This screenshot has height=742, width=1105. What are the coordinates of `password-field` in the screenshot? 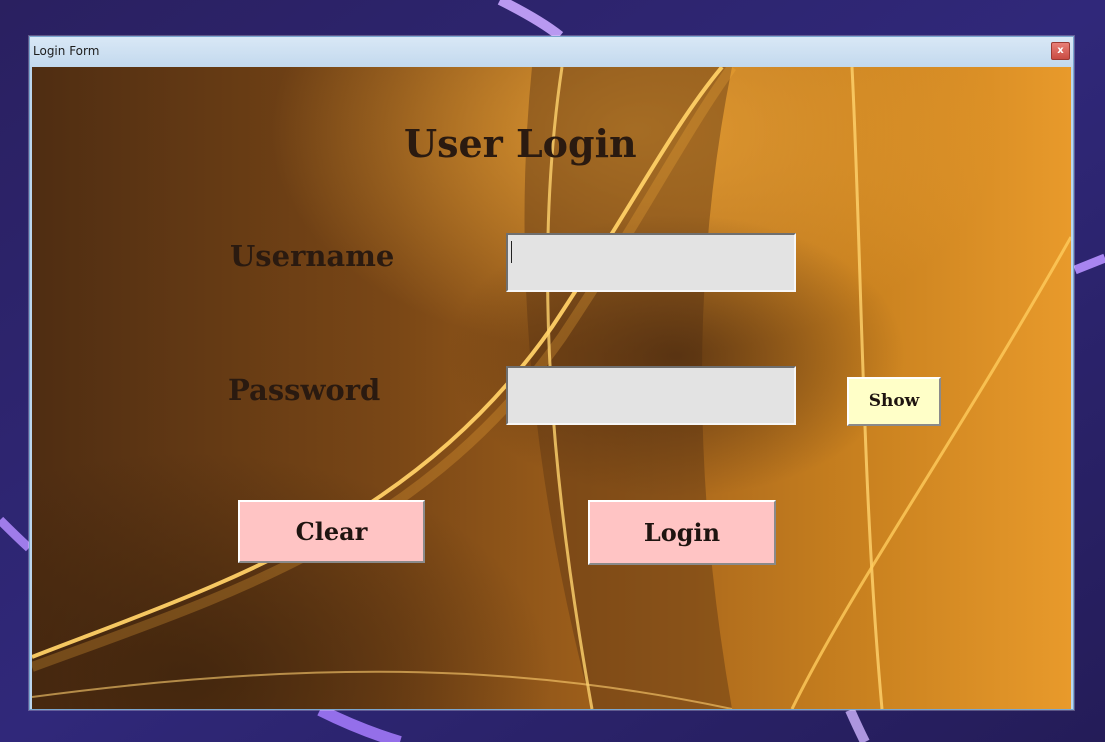 It's located at (651, 395).